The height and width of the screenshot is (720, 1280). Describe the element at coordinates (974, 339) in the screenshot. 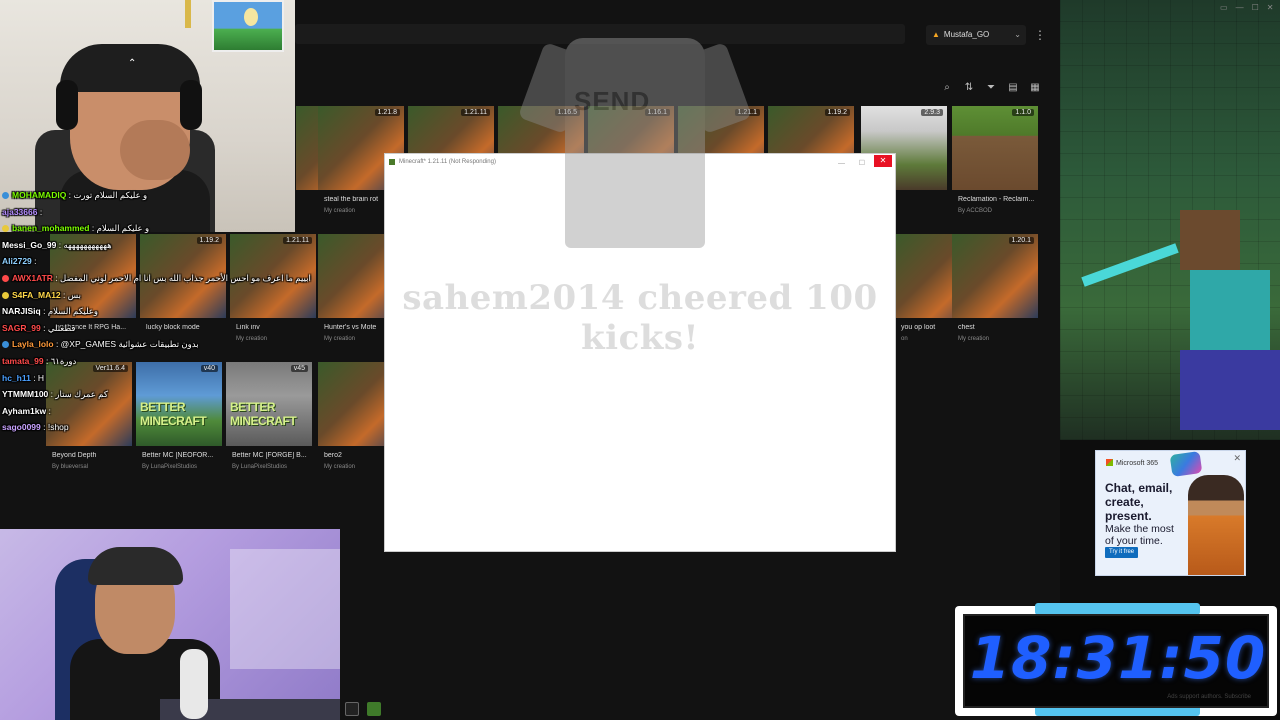

I see `instance-author: My creation` at that location.